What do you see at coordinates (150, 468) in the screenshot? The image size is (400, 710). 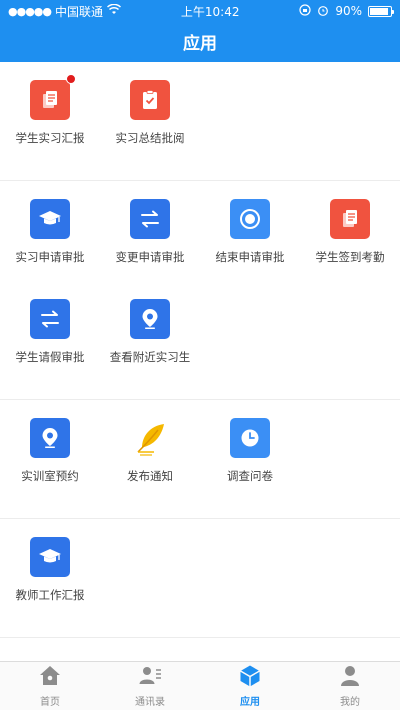 I see `app-tile: 发布通知` at bounding box center [150, 468].